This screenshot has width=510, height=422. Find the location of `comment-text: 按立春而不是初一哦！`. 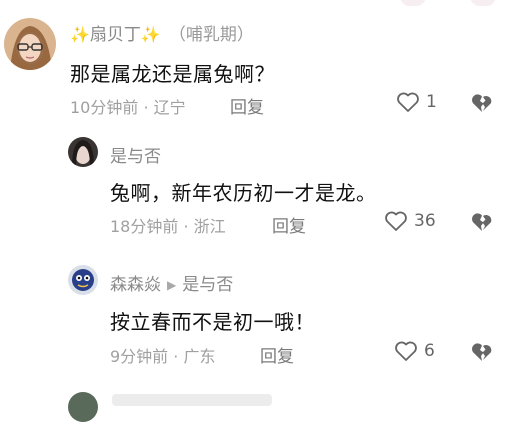

comment-text: 按立春而不是初一哦！ is located at coordinates (212, 322).